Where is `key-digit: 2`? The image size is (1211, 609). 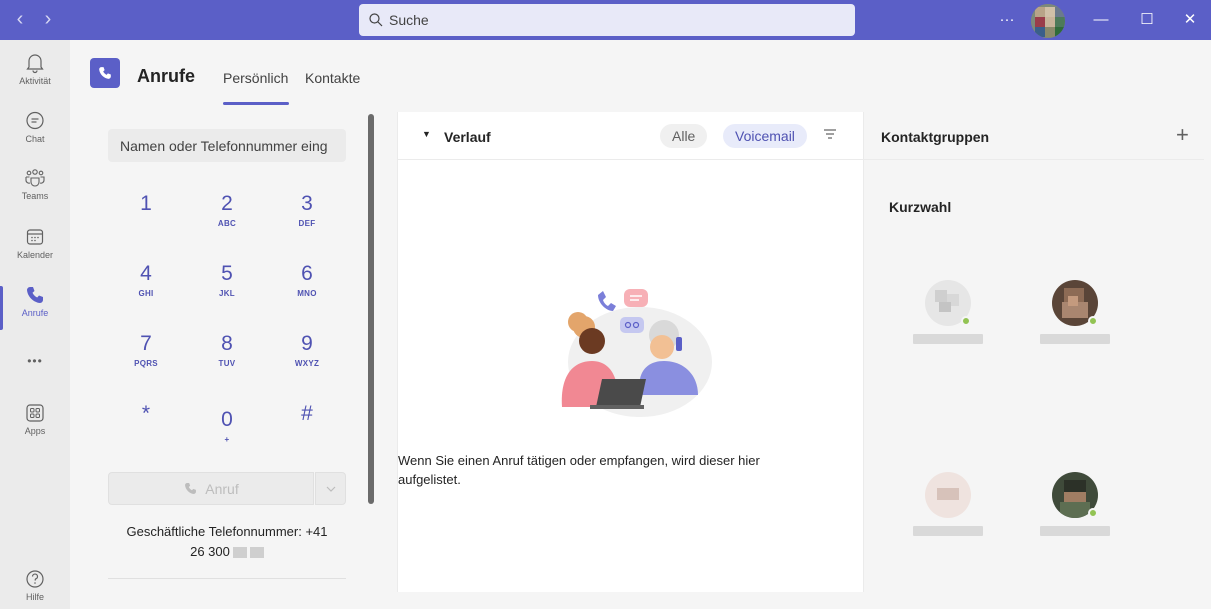 key-digit: 2 is located at coordinates (227, 203).